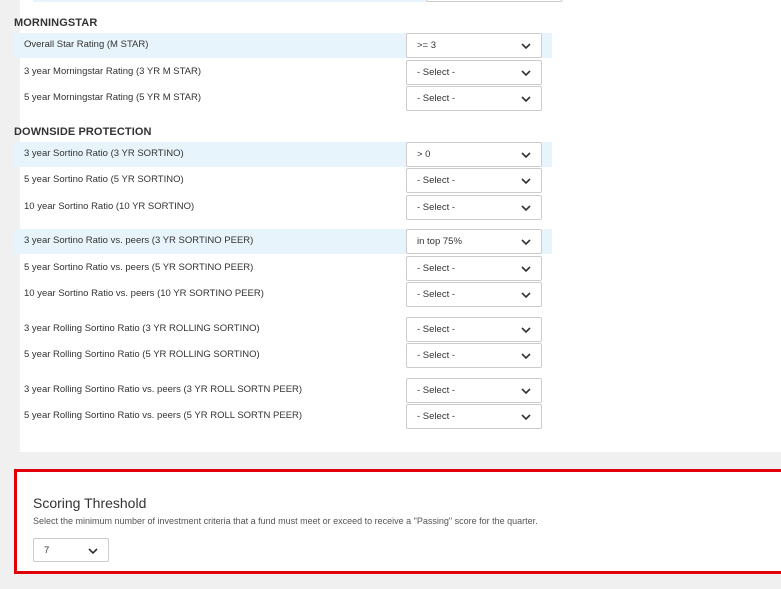 The image size is (781, 589). What do you see at coordinates (474, 180) in the screenshot?
I see `5yr-sortino-select: - Select -` at bounding box center [474, 180].